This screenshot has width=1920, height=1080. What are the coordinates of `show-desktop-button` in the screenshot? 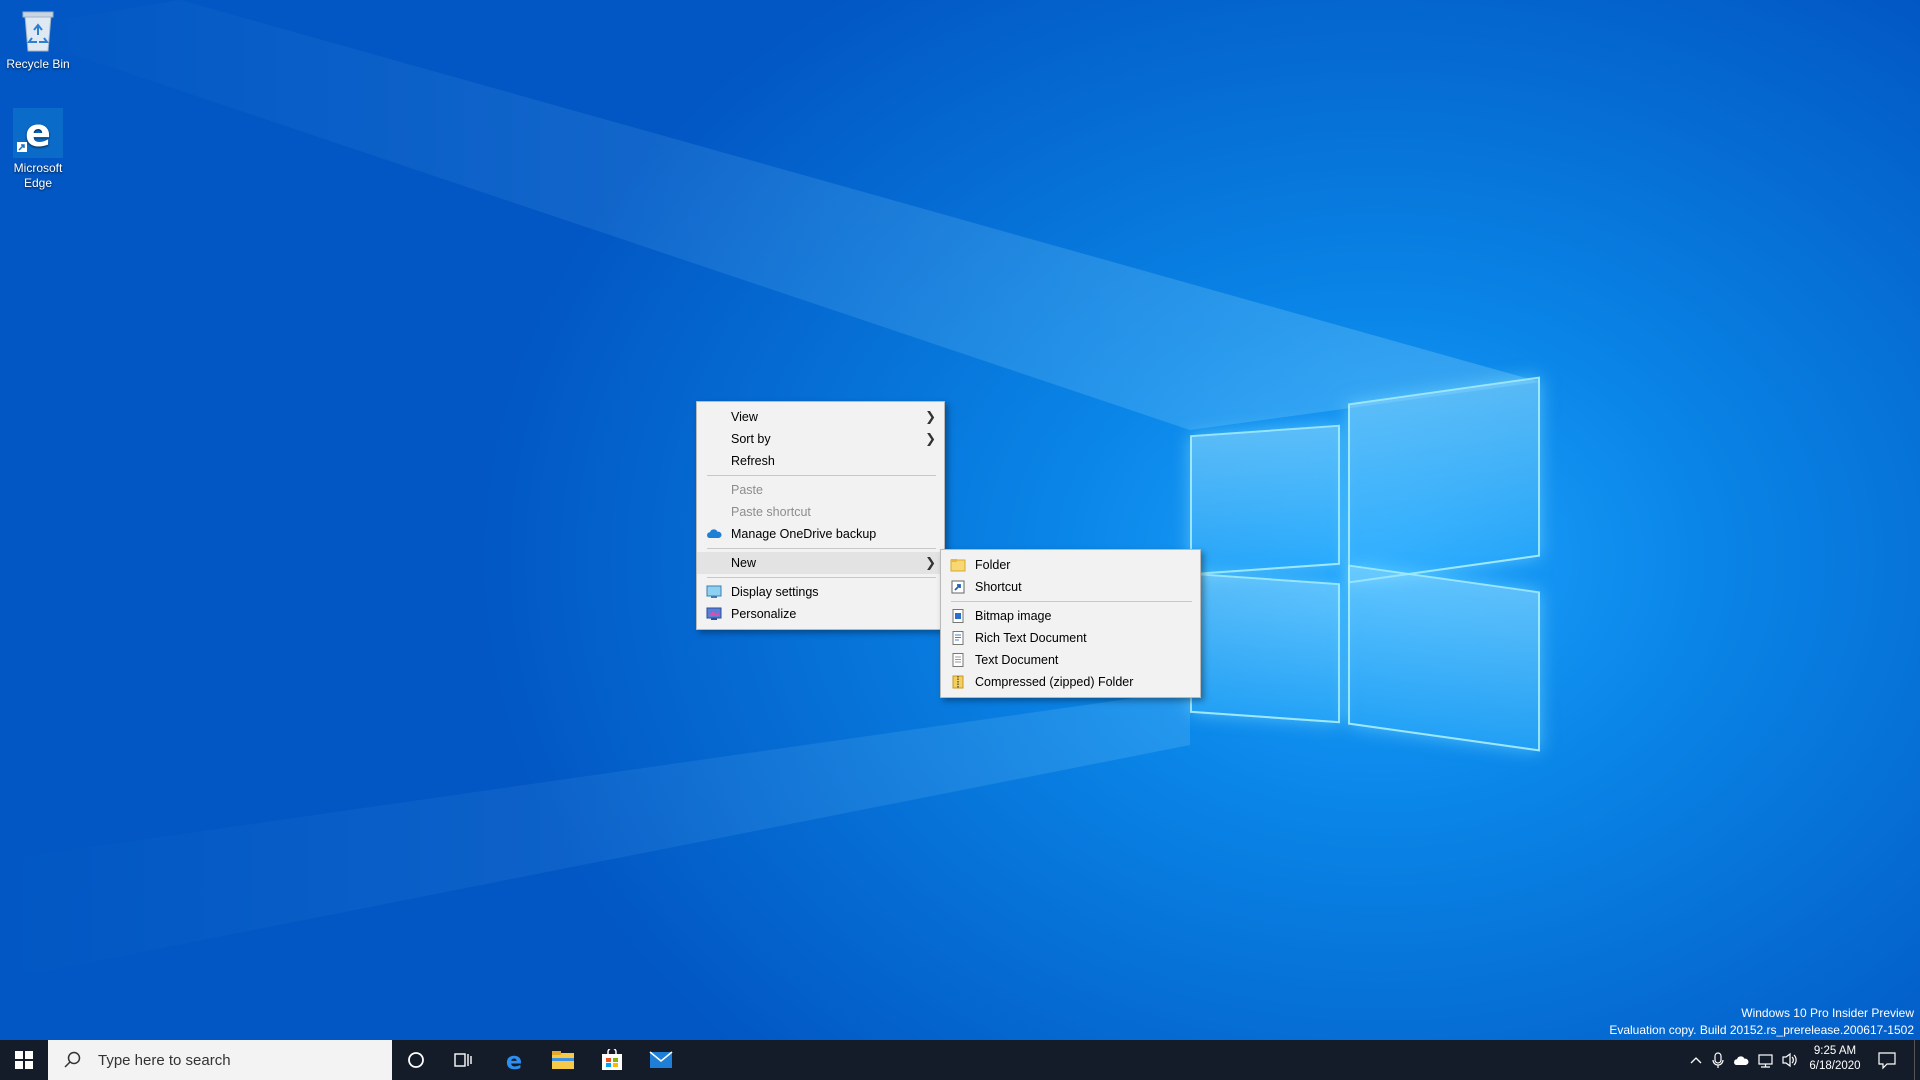 It's located at (1917, 1060).